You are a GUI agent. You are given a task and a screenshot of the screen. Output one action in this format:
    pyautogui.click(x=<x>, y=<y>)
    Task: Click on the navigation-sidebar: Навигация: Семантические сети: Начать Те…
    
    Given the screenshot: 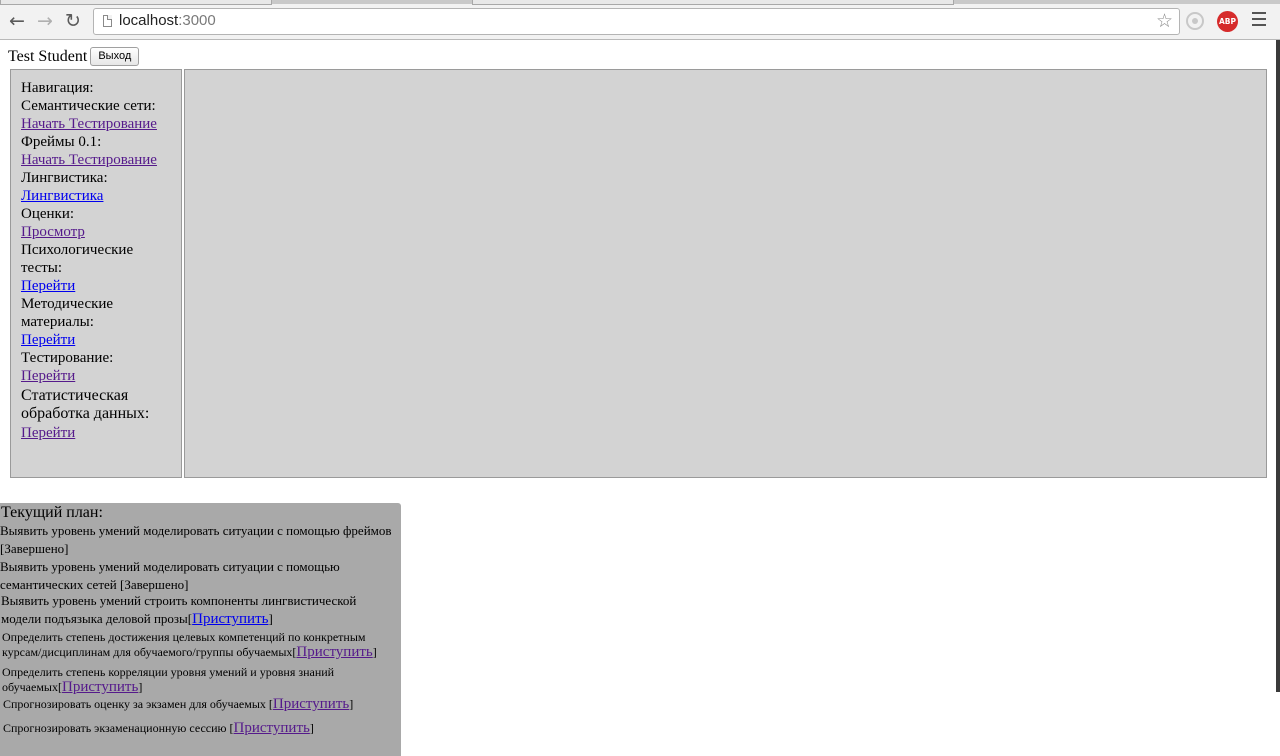 What is the action you would take?
    pyautogui.click(x=96, y=273)
    